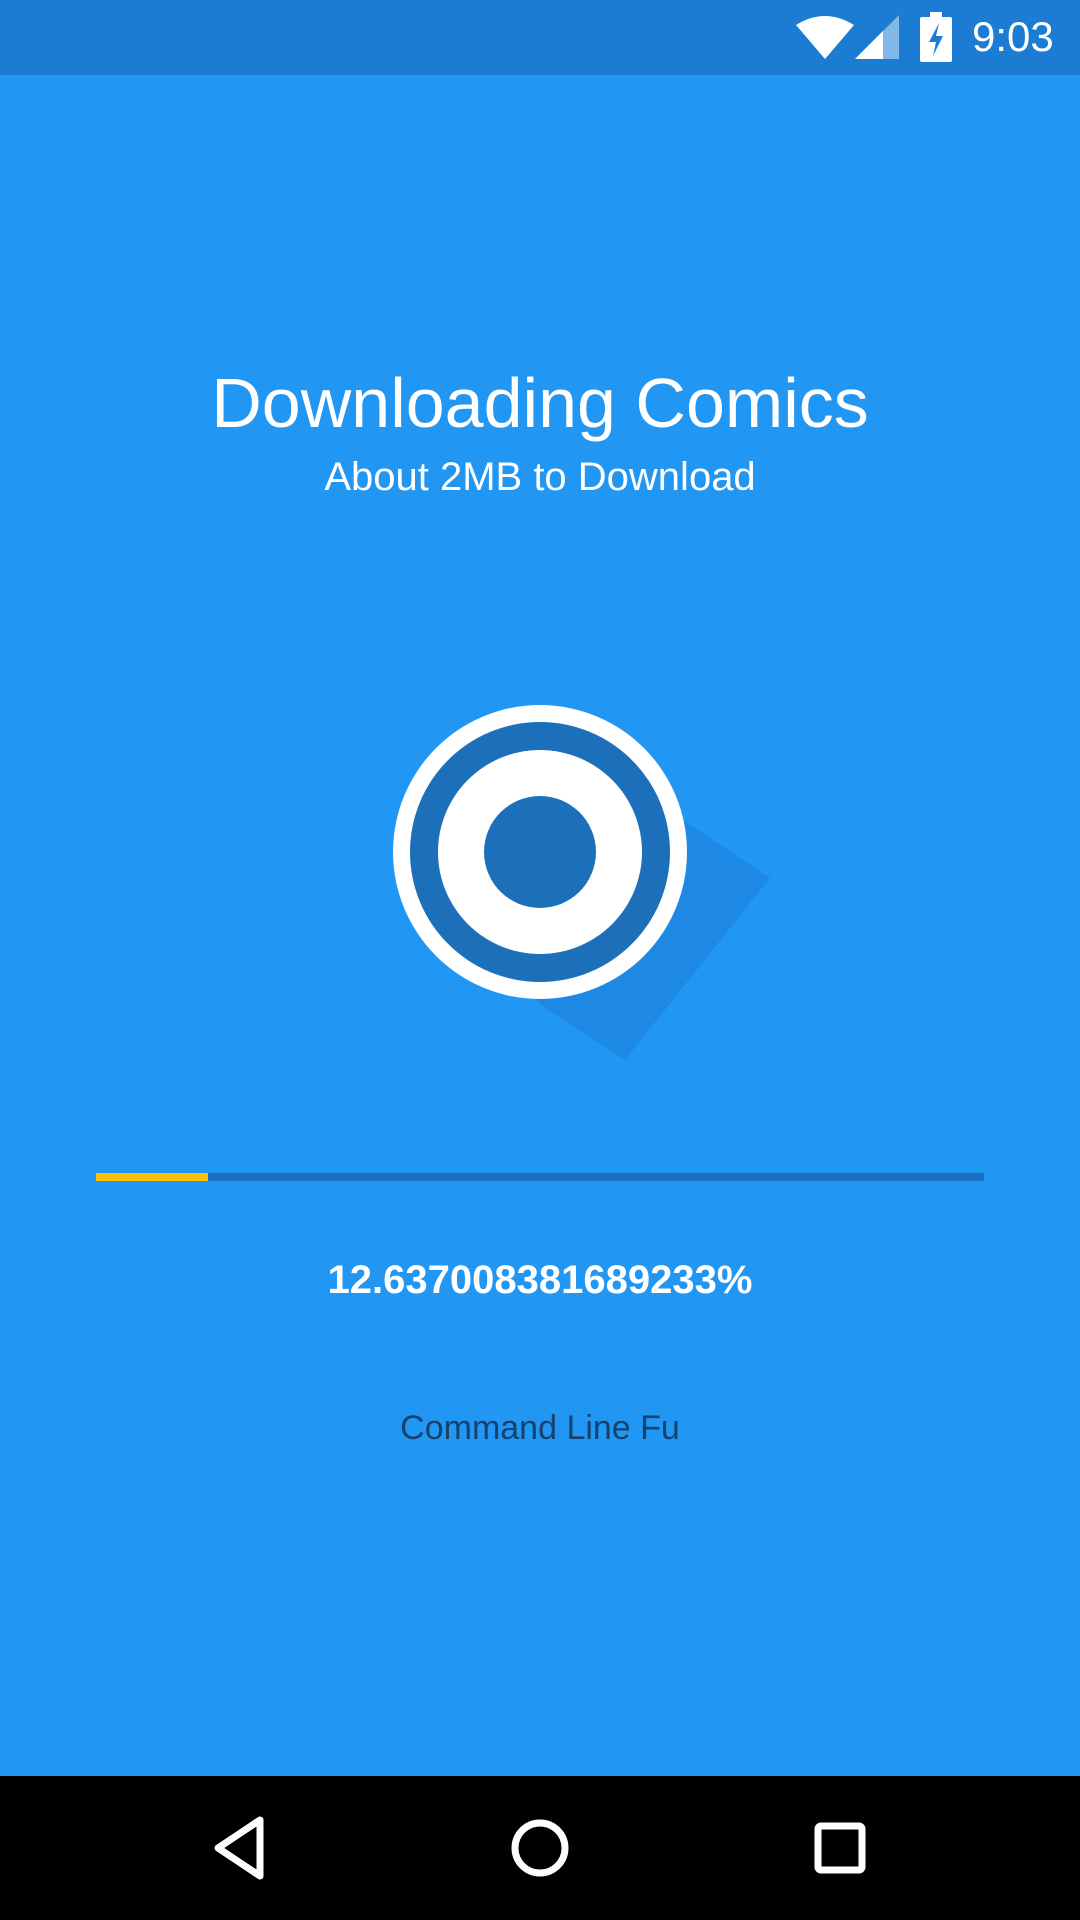  I want to click on navigation-bar, so click(540, 1848).